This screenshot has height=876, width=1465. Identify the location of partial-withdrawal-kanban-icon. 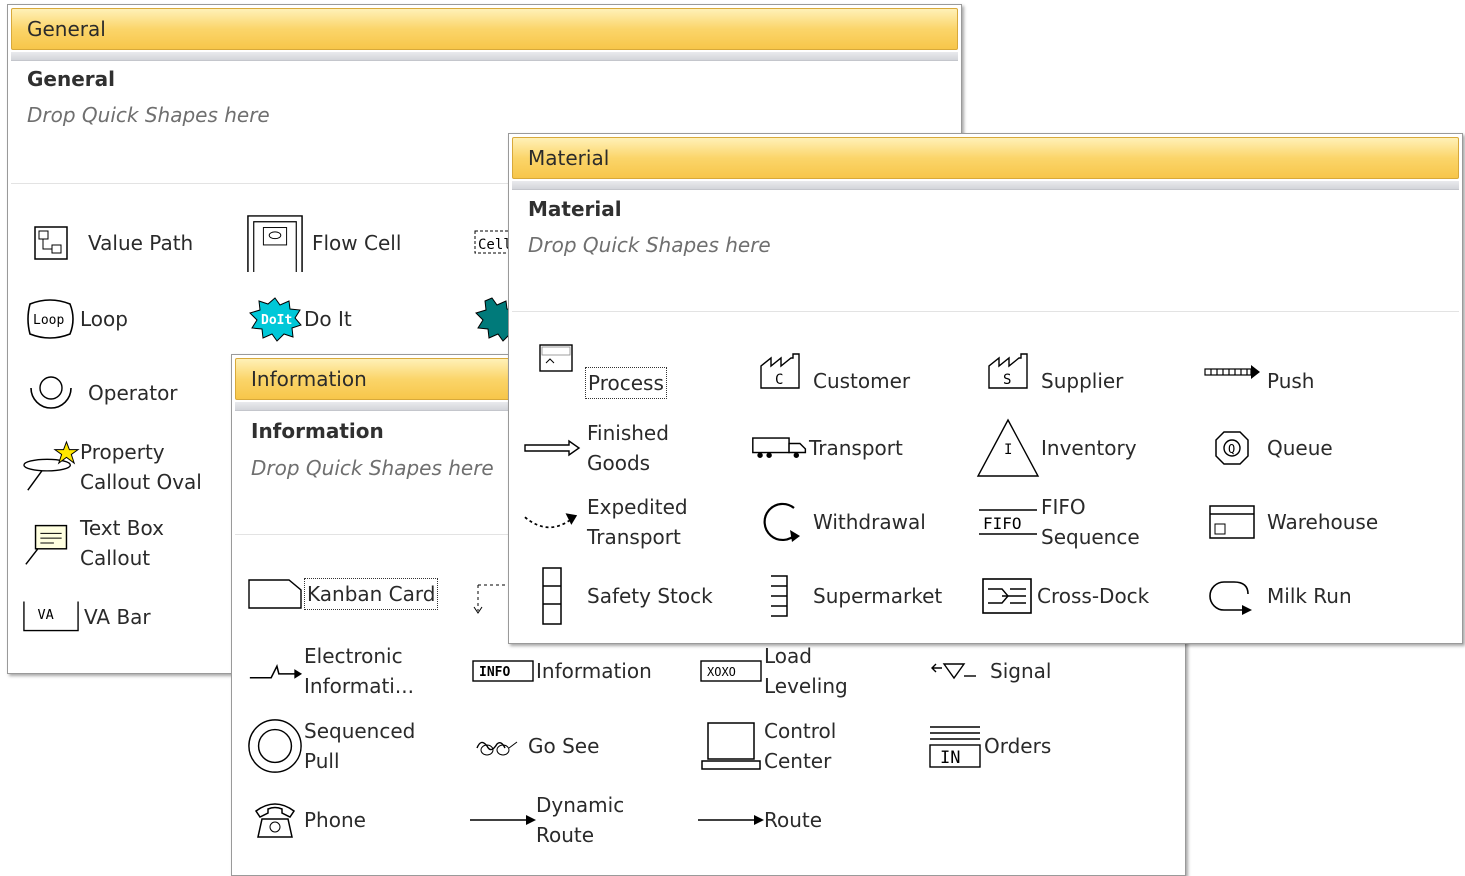
(488, 599).